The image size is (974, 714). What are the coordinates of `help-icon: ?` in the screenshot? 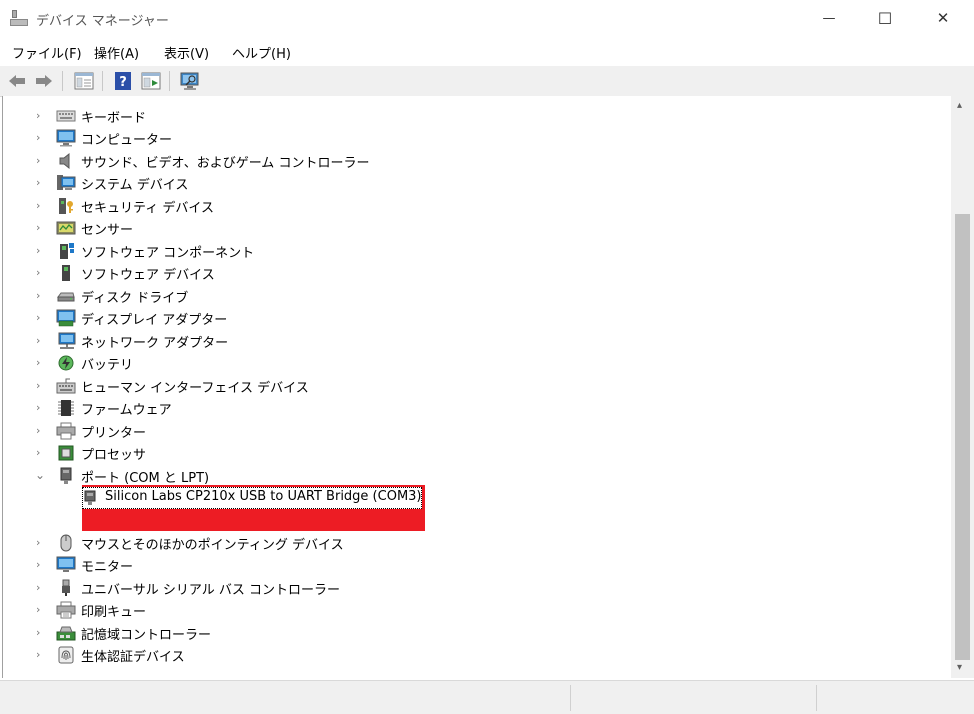 It's located at (123, 81).